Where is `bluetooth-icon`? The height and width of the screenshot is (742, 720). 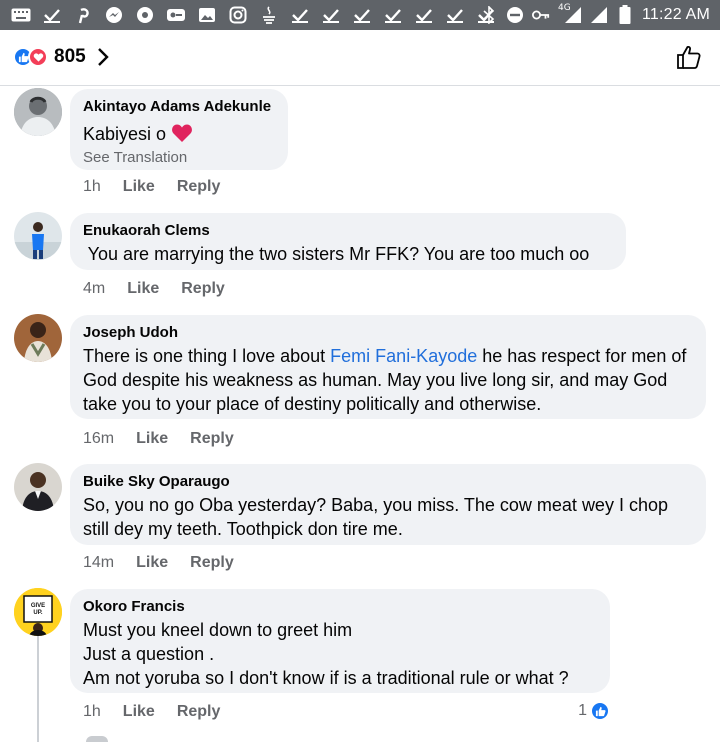
bluetooth-icon is located at coordinates (489, 15).